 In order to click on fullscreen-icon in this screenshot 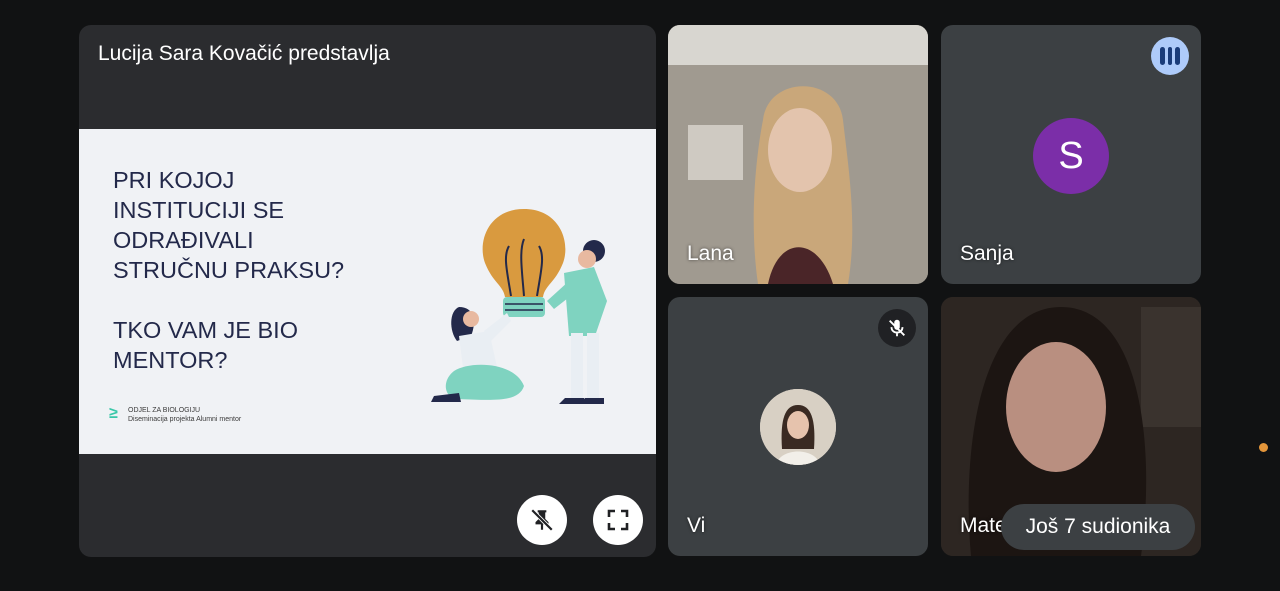, I will do `click(618, 520)`.